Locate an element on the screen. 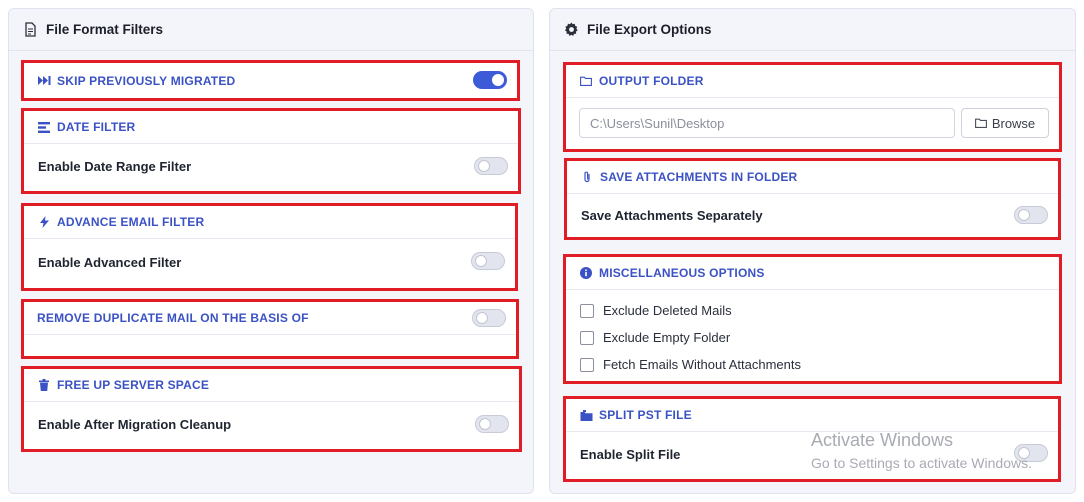  exclude-empty-folder-option: Exclude Empty Folder is located at coordinates (655, 337).